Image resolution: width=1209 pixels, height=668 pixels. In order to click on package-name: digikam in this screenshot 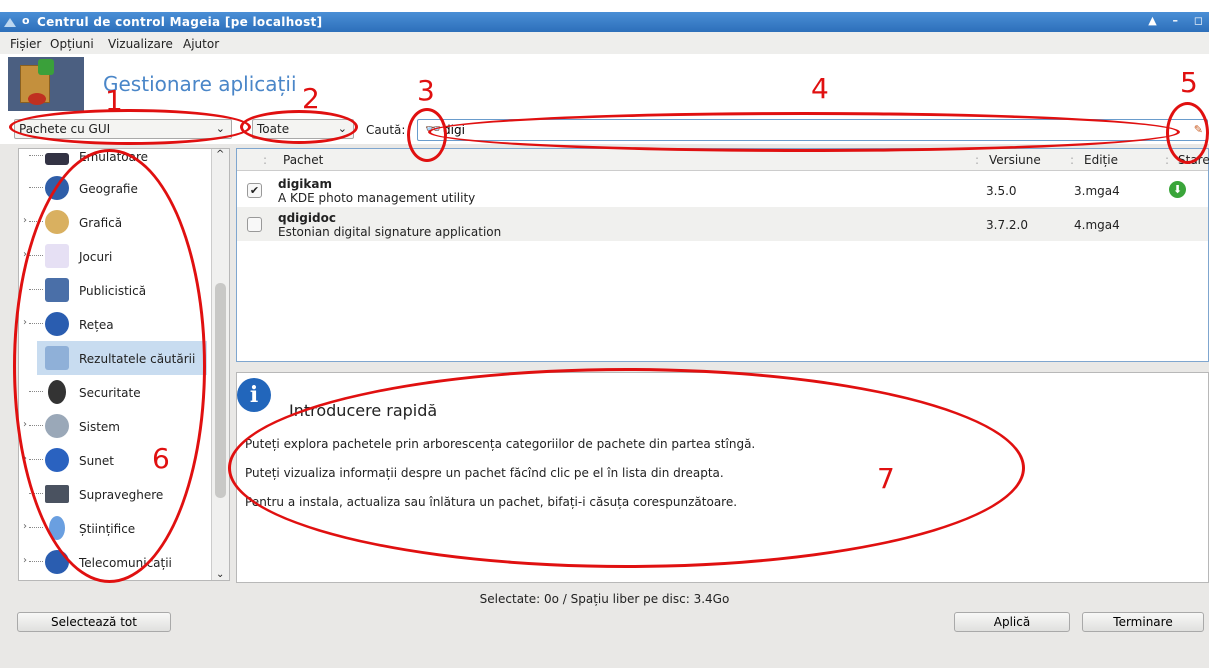, I will do `click(305, 184)`.